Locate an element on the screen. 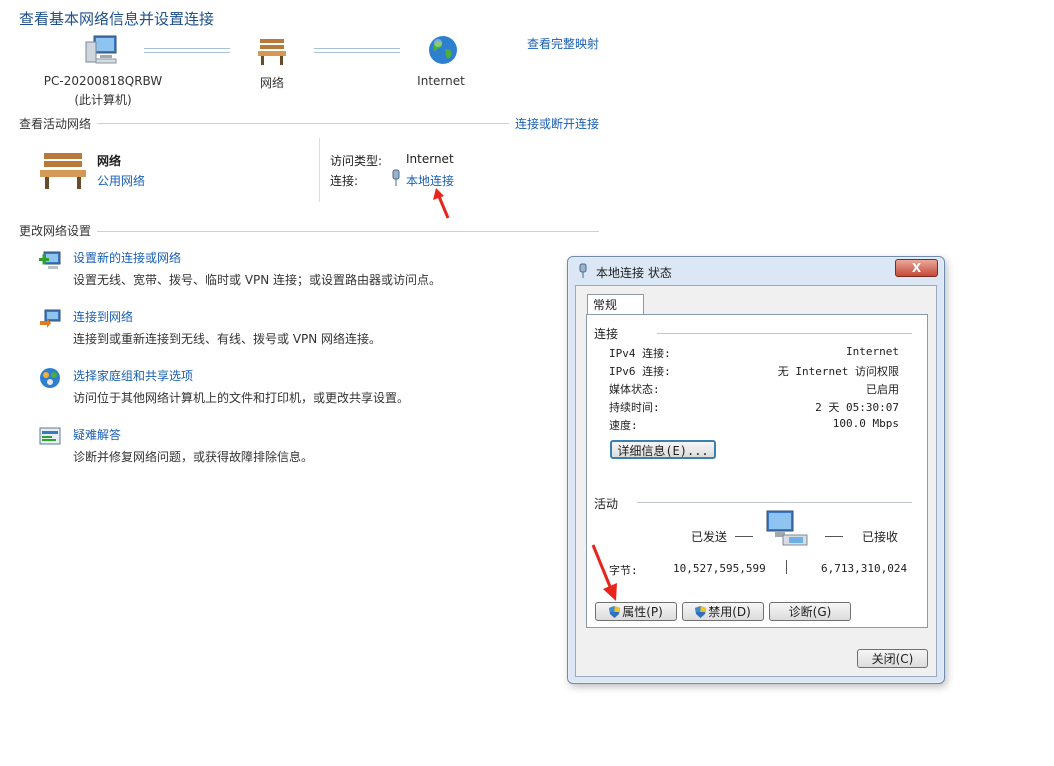  pc-name-label: PC-20200818QRBW is located at coordinates (103, 81).